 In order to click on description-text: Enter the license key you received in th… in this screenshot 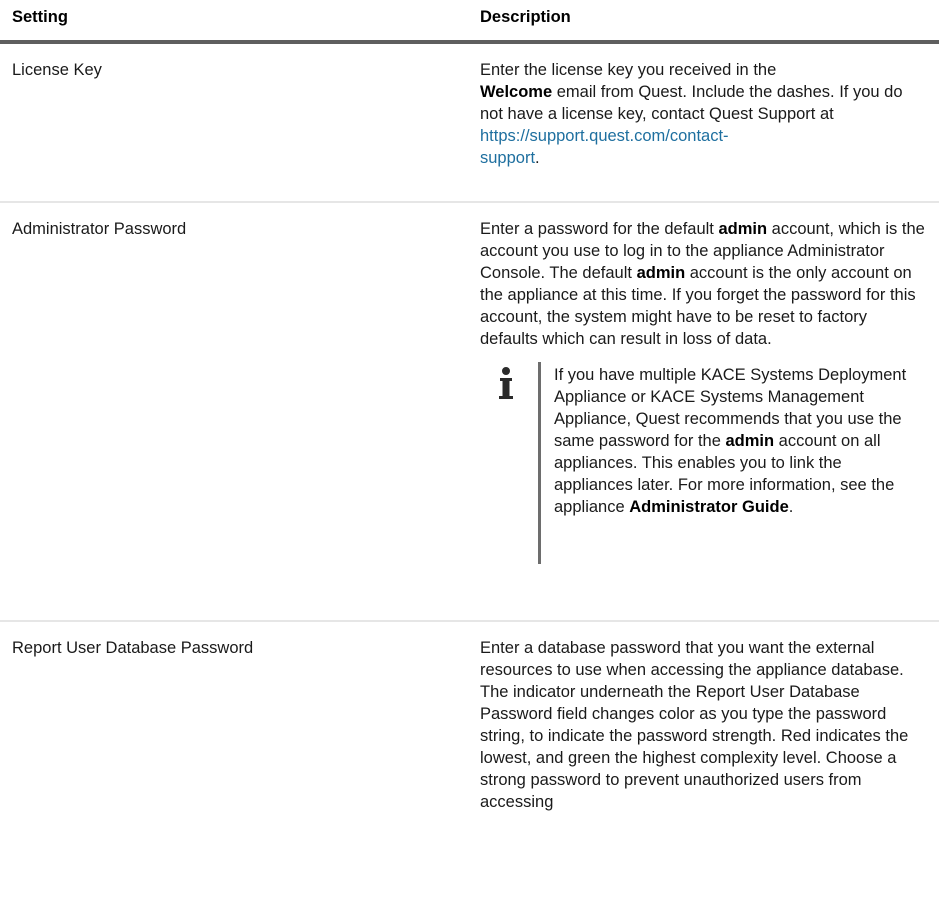, I will do `click(703, 114)`.